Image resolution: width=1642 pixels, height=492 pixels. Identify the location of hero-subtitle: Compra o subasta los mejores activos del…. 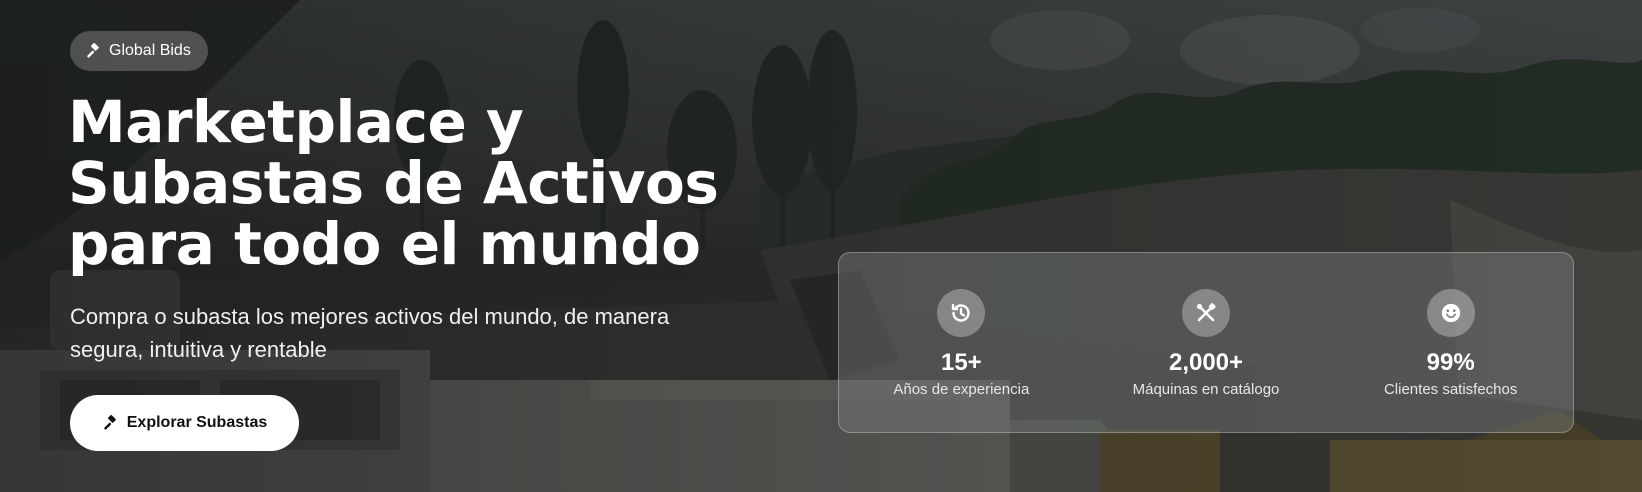
(370, 333).